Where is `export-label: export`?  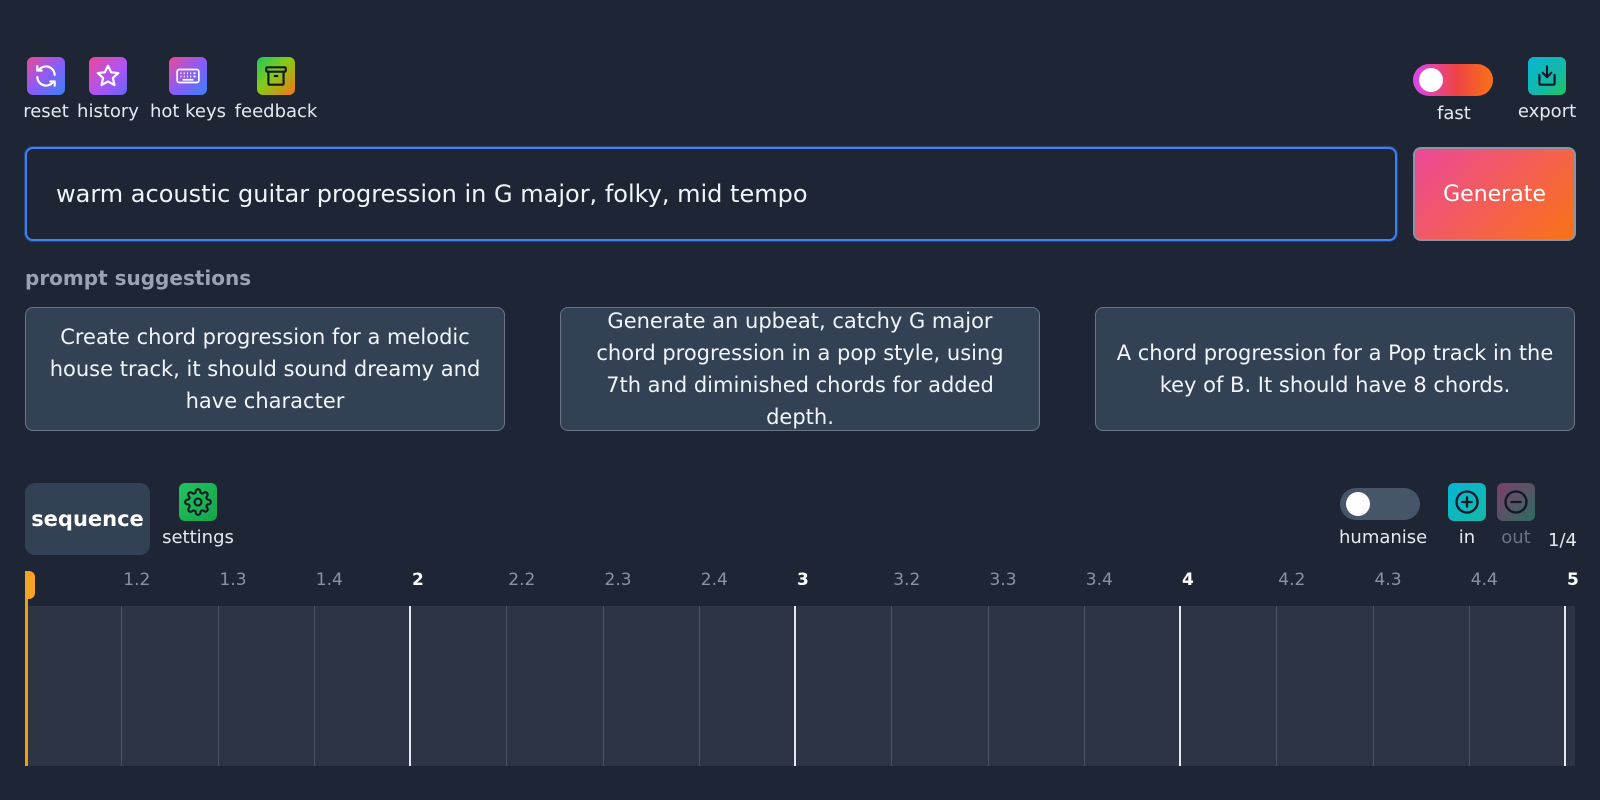
export-label: export is located at coordinates (1547, 111).